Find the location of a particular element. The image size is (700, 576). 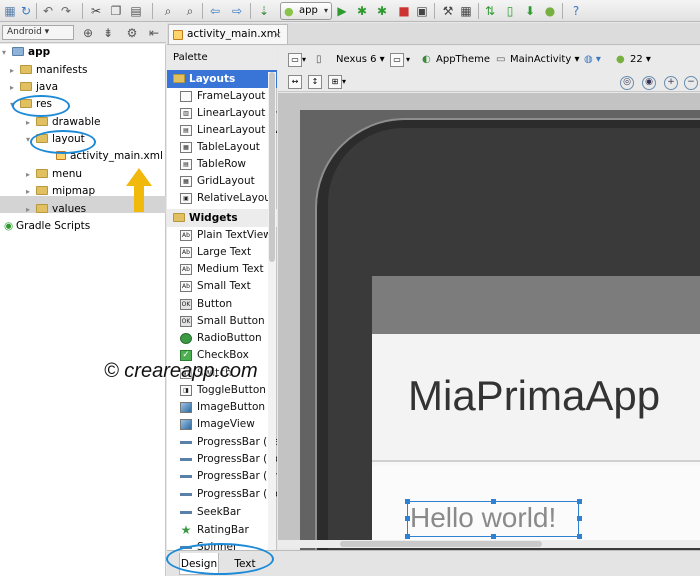

hide-icon: ⇤ is located at coordinates (154, 33).